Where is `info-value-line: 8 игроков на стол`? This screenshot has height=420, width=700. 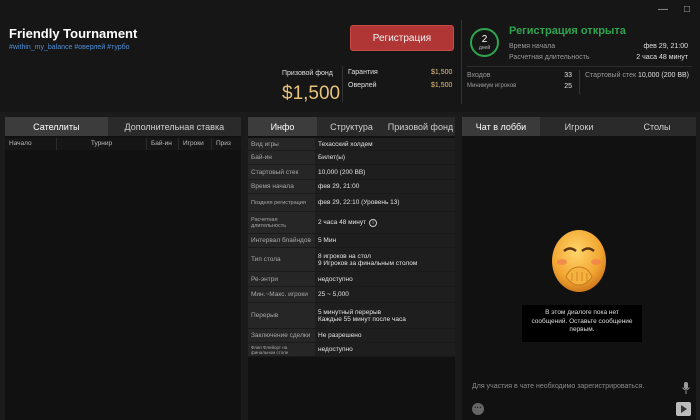
info-value-line: 8 игроков на стол is located at coordinates (344, 256).